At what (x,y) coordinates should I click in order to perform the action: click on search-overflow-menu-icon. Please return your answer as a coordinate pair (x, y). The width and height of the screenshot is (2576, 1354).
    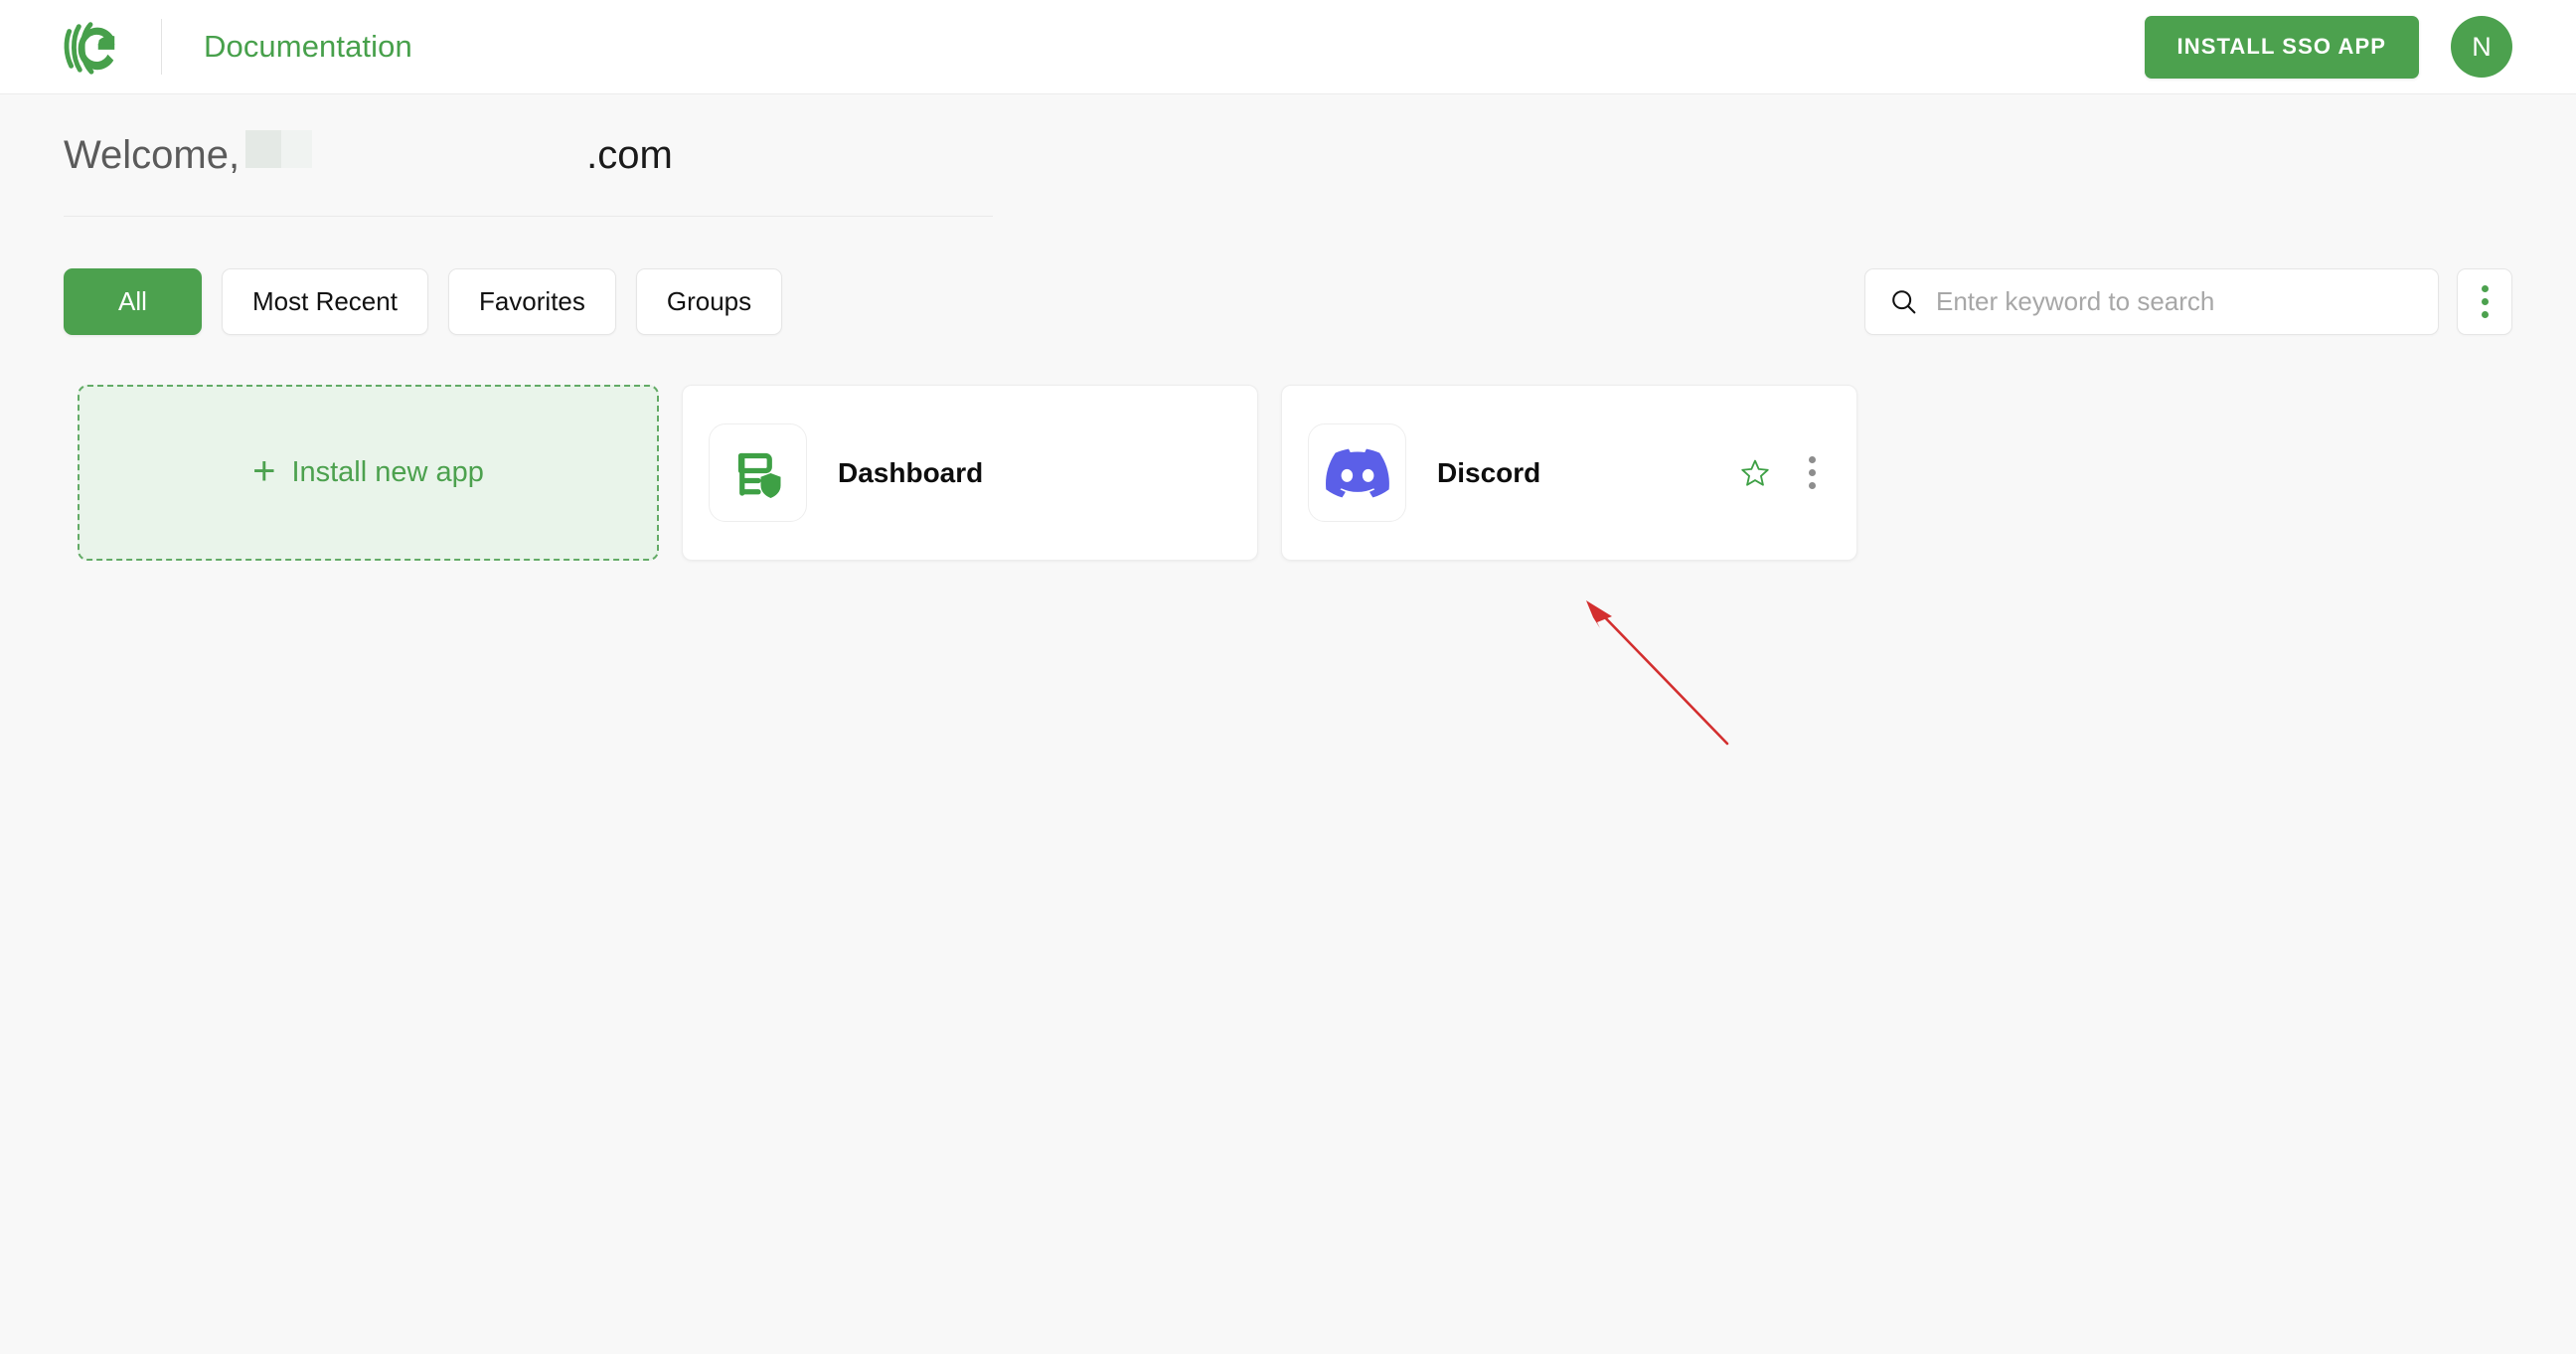
    Looking at the image, I should click on (2484, 301).